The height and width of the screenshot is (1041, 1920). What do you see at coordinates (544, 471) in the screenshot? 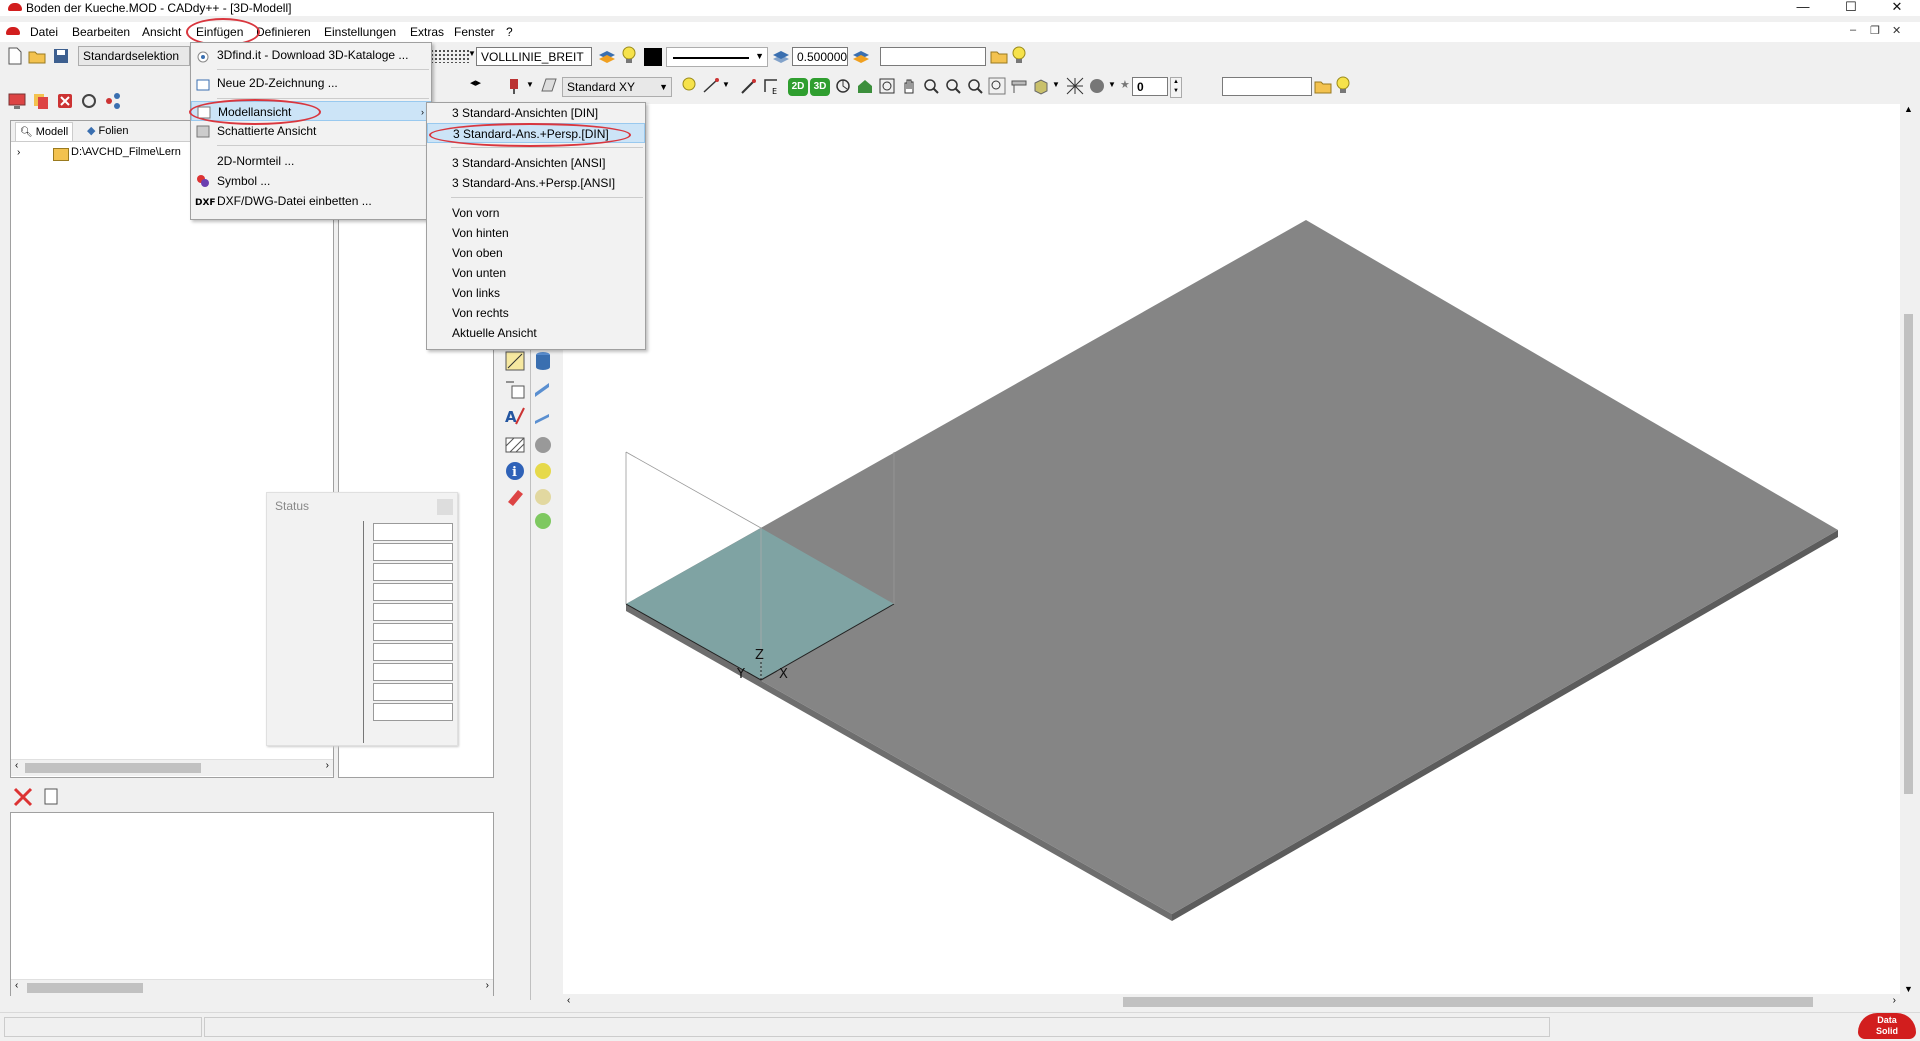
I see `sphere-yellow-icon` at bounding box center [544, 471].